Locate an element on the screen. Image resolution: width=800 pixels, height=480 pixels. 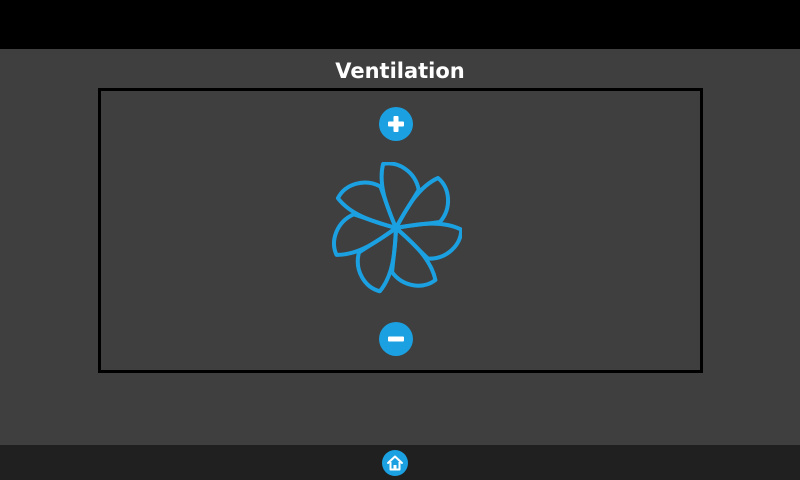
home-icon is located at coordinates (395, 463).